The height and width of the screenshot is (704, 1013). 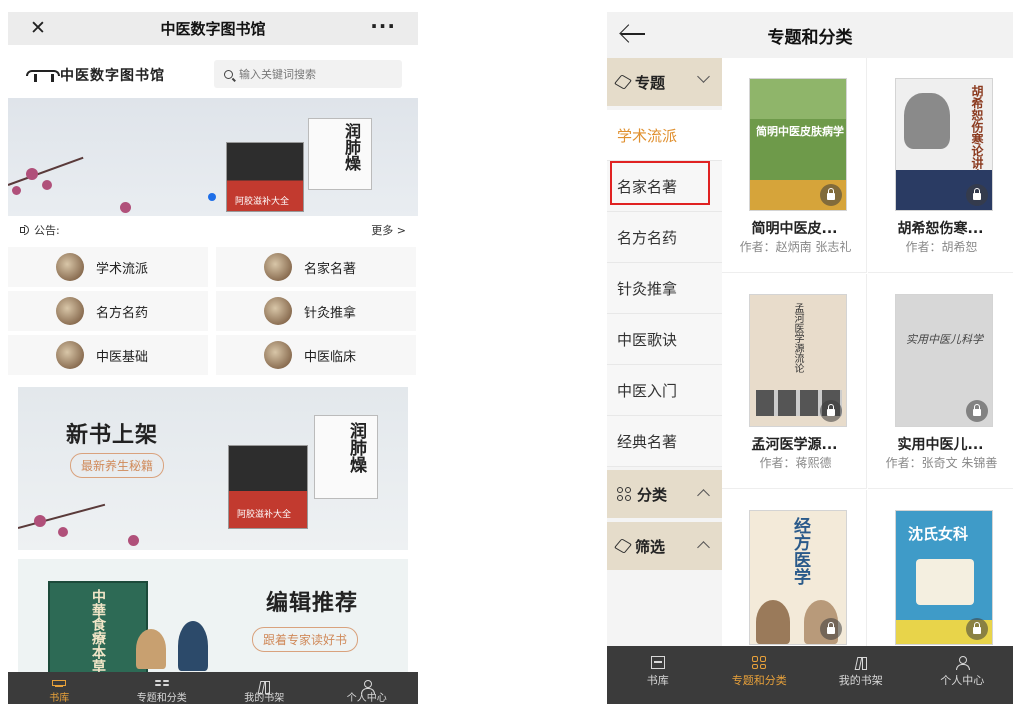 I want to click on promo-tag: 跟着专家读好书, so click(x=305, y=639).